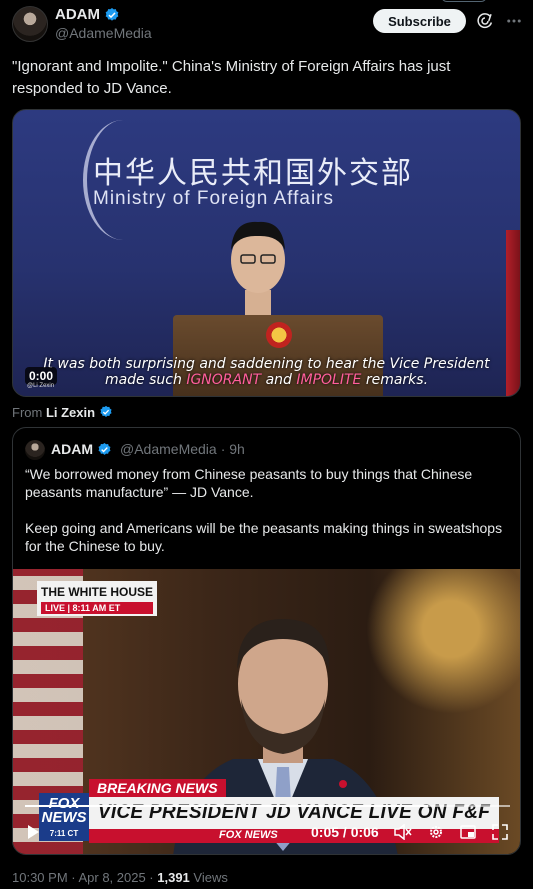 The height and width of the screenshot is (889, 533). What do you see at coordinates (436, 832) in the screenshot?
I see `settings-gear-icon` at bounding box center [436, 832].